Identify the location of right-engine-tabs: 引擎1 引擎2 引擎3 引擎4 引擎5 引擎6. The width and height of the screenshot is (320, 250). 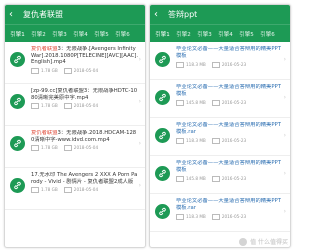
(220, 33).